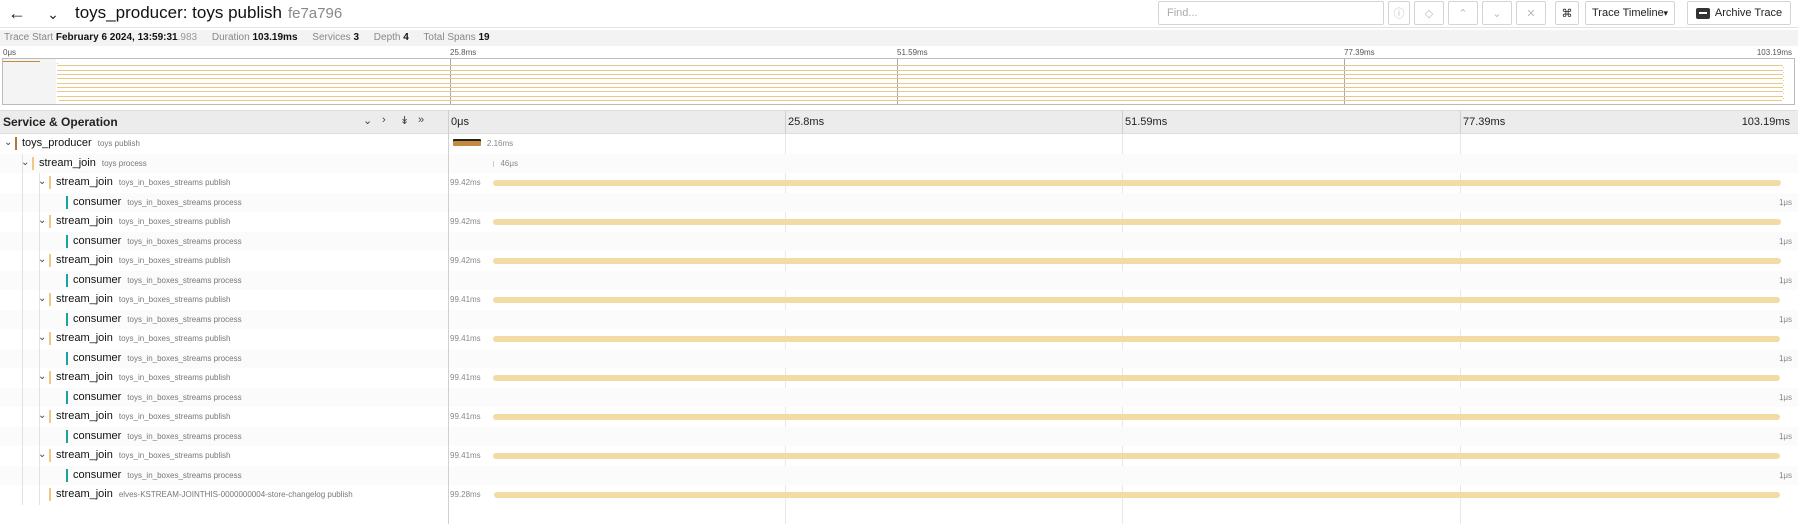 This screenshot has width=1798, height=524. What do you see at coordinates (785, 122) in the screenshot?
I see `header-gridline` at bounding box center [785, 122].